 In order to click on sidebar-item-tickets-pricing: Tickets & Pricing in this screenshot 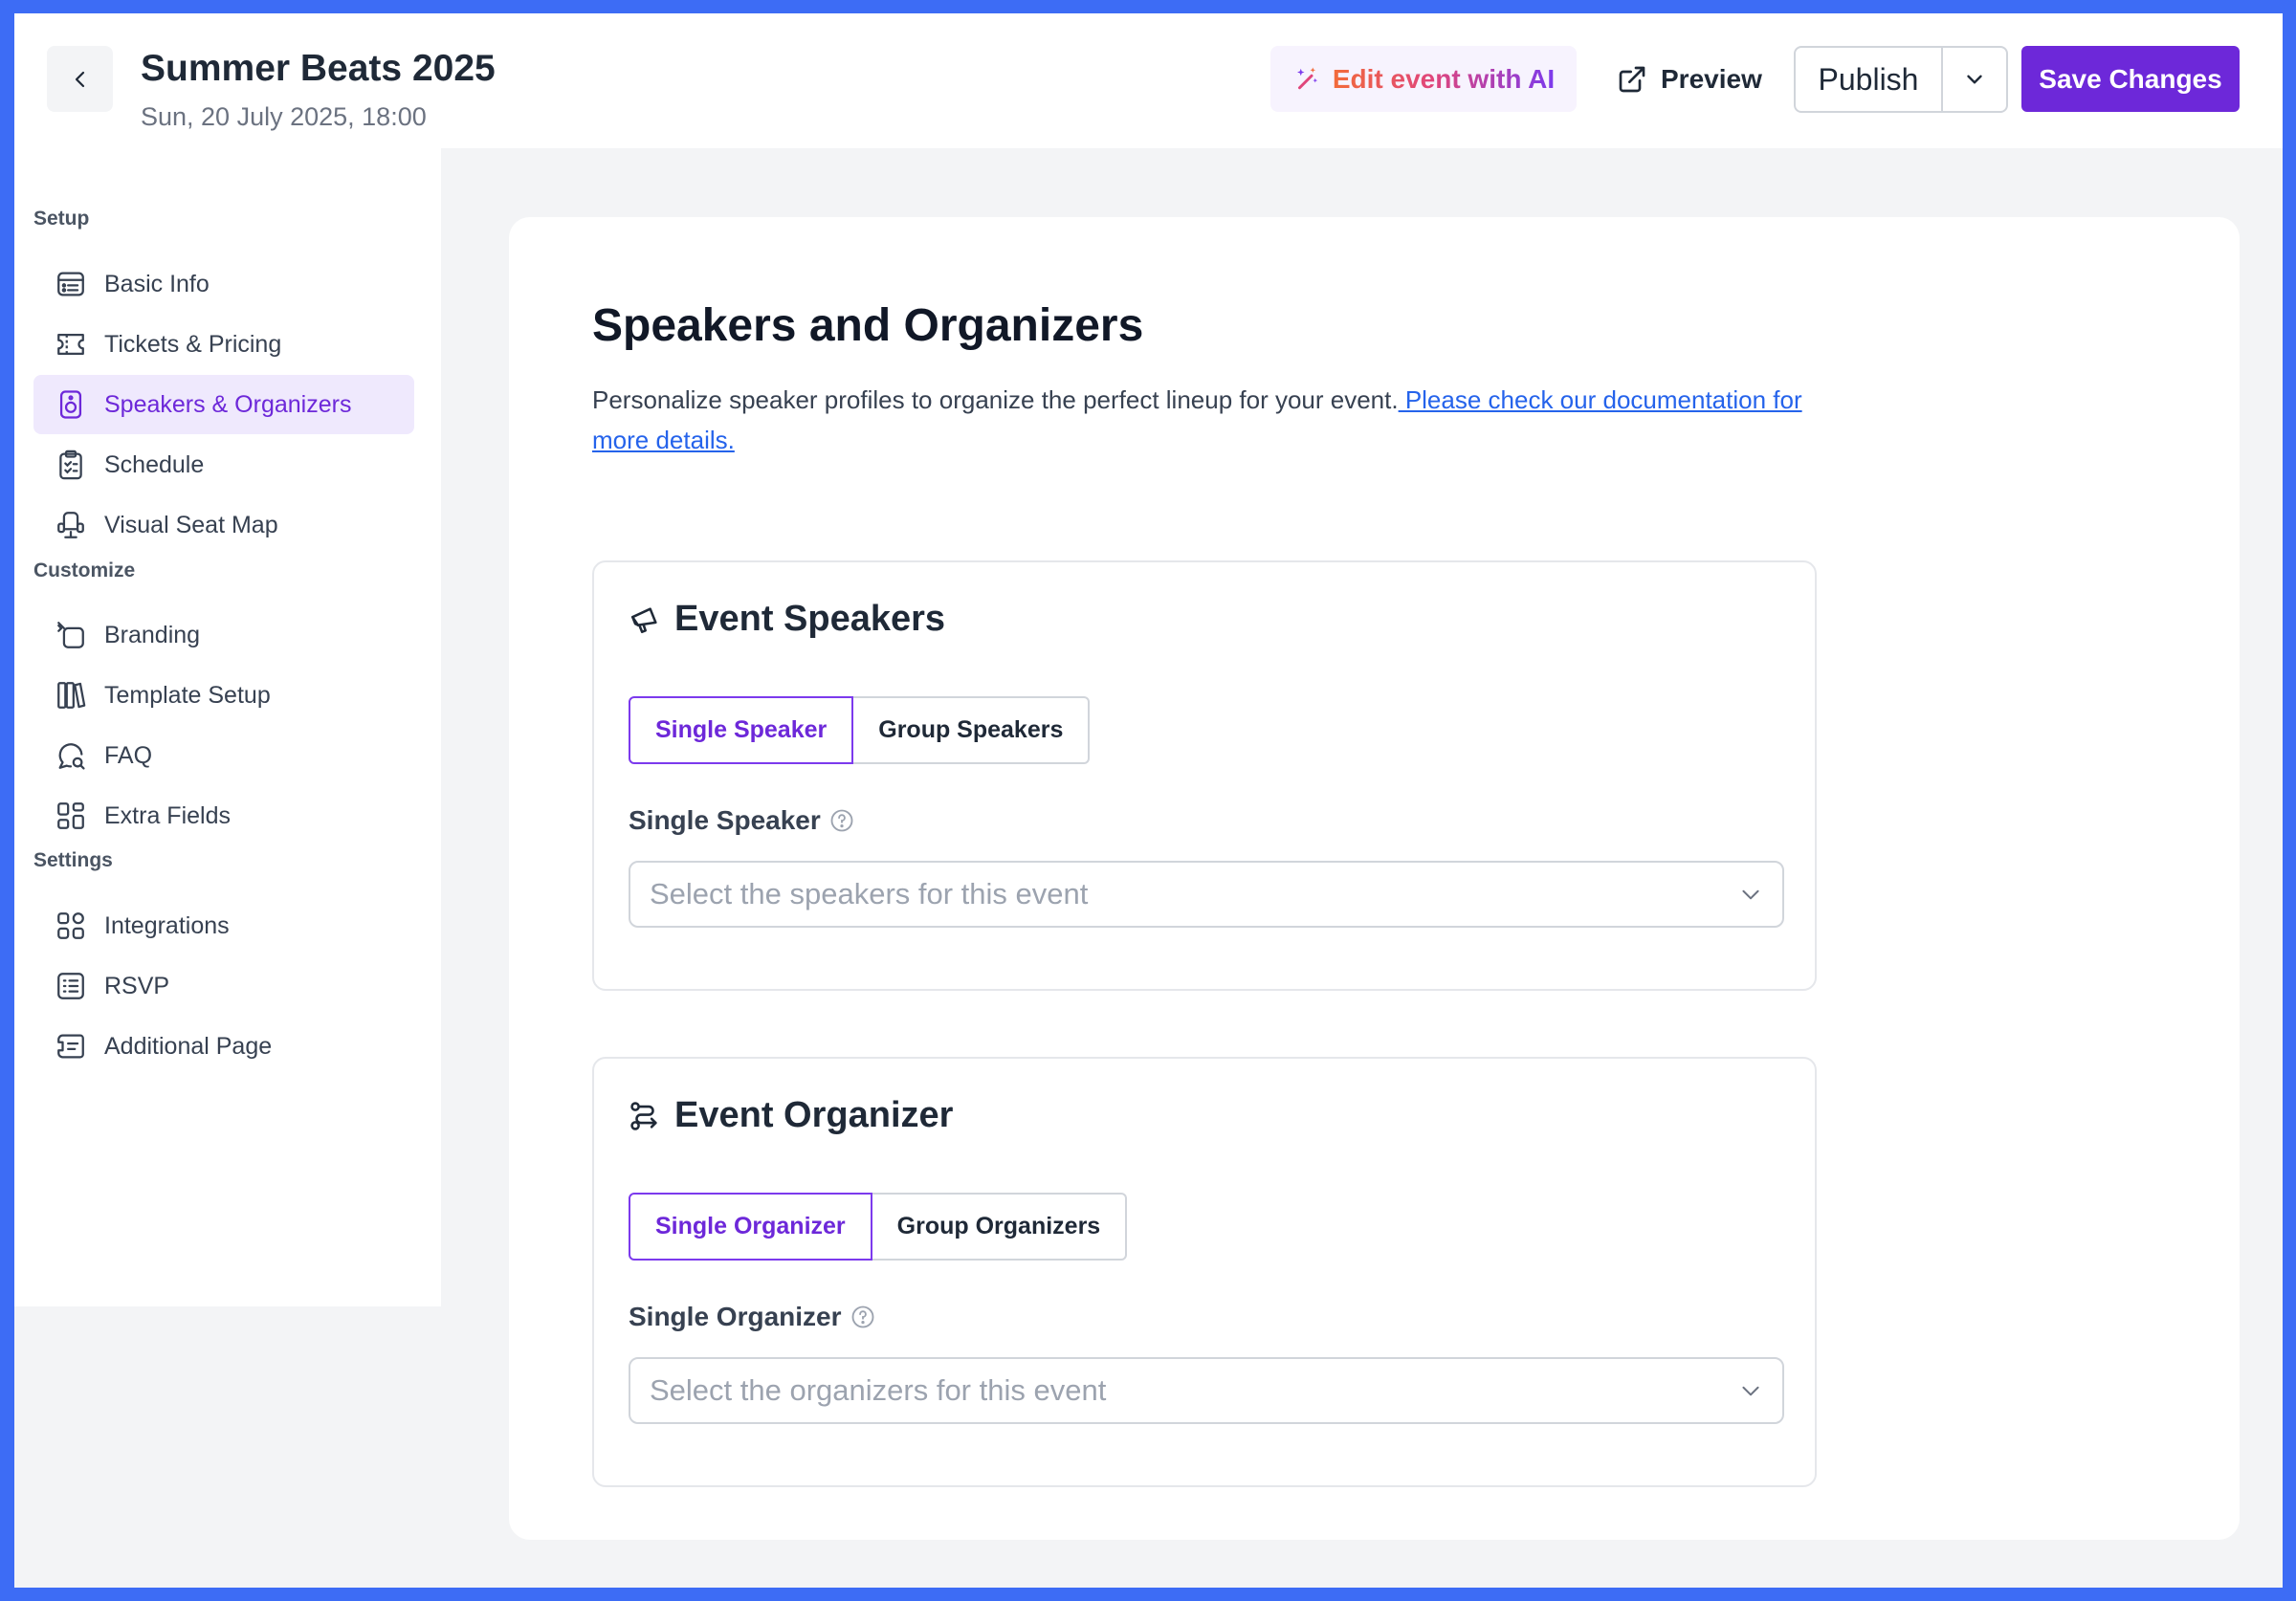, I will do `click(223, 345)`.